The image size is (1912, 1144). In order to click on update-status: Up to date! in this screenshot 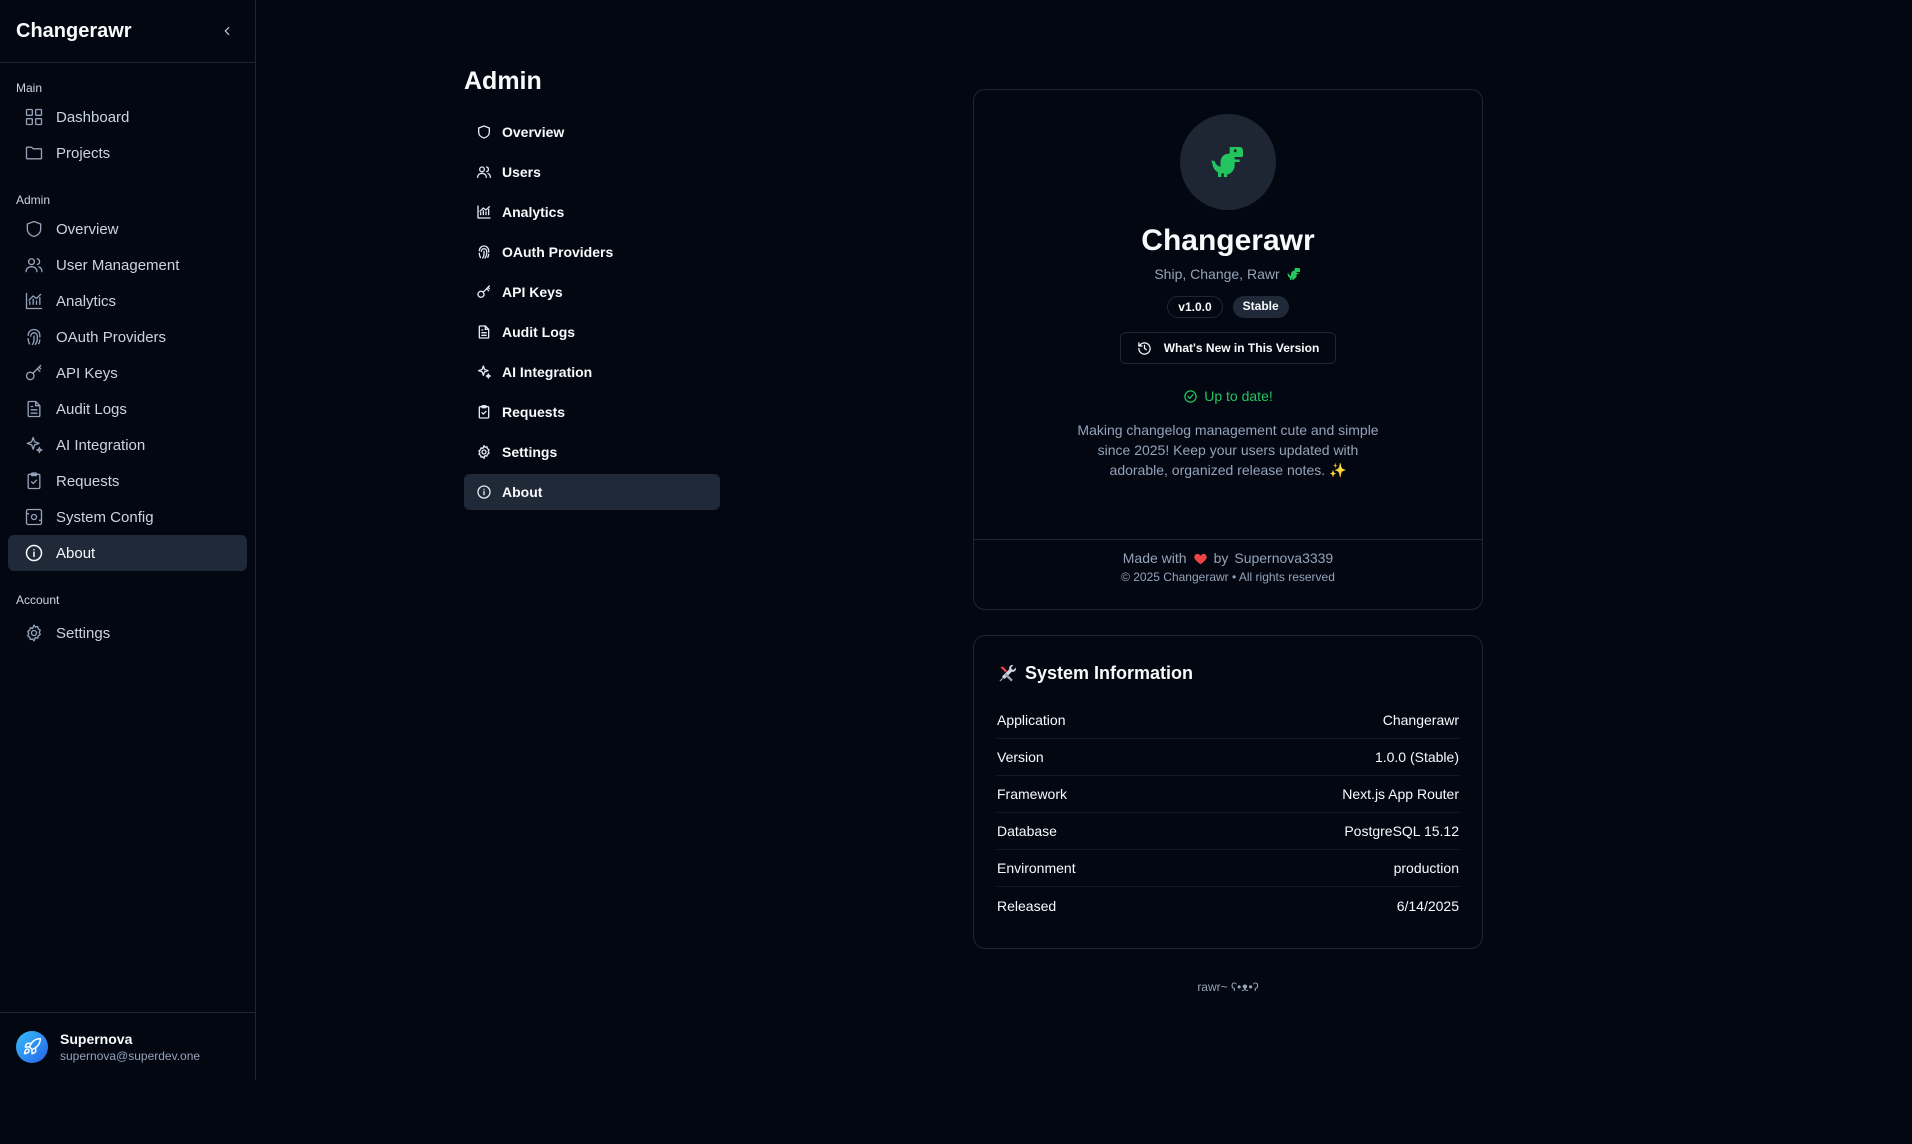, I will do `click(1228, 396)`.